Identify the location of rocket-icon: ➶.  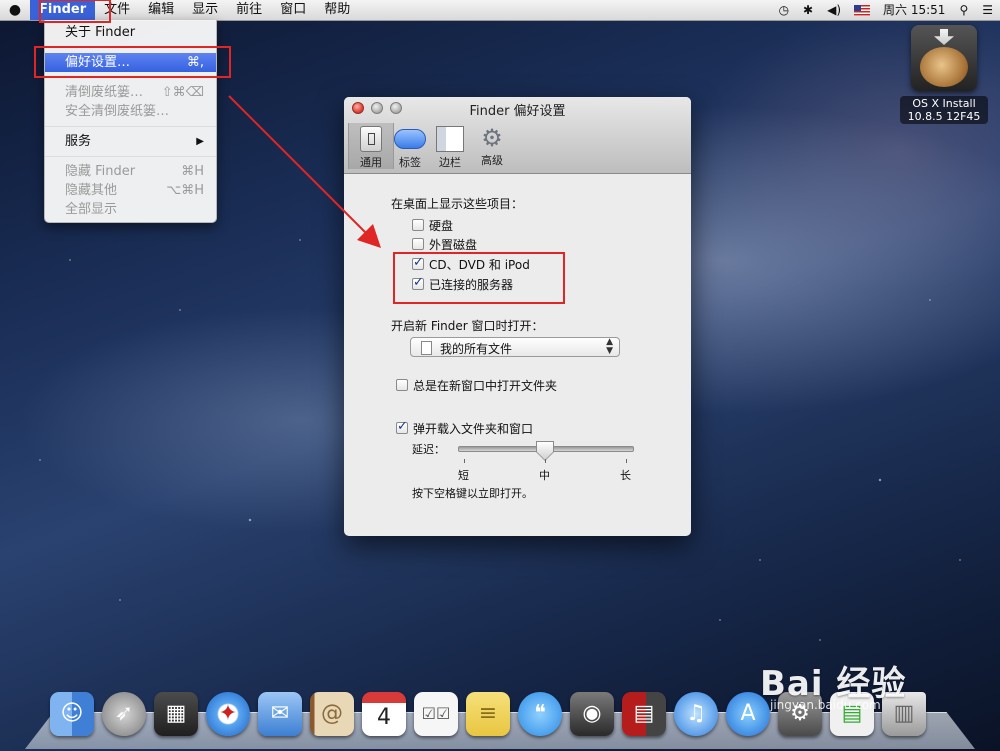
(124, 713).